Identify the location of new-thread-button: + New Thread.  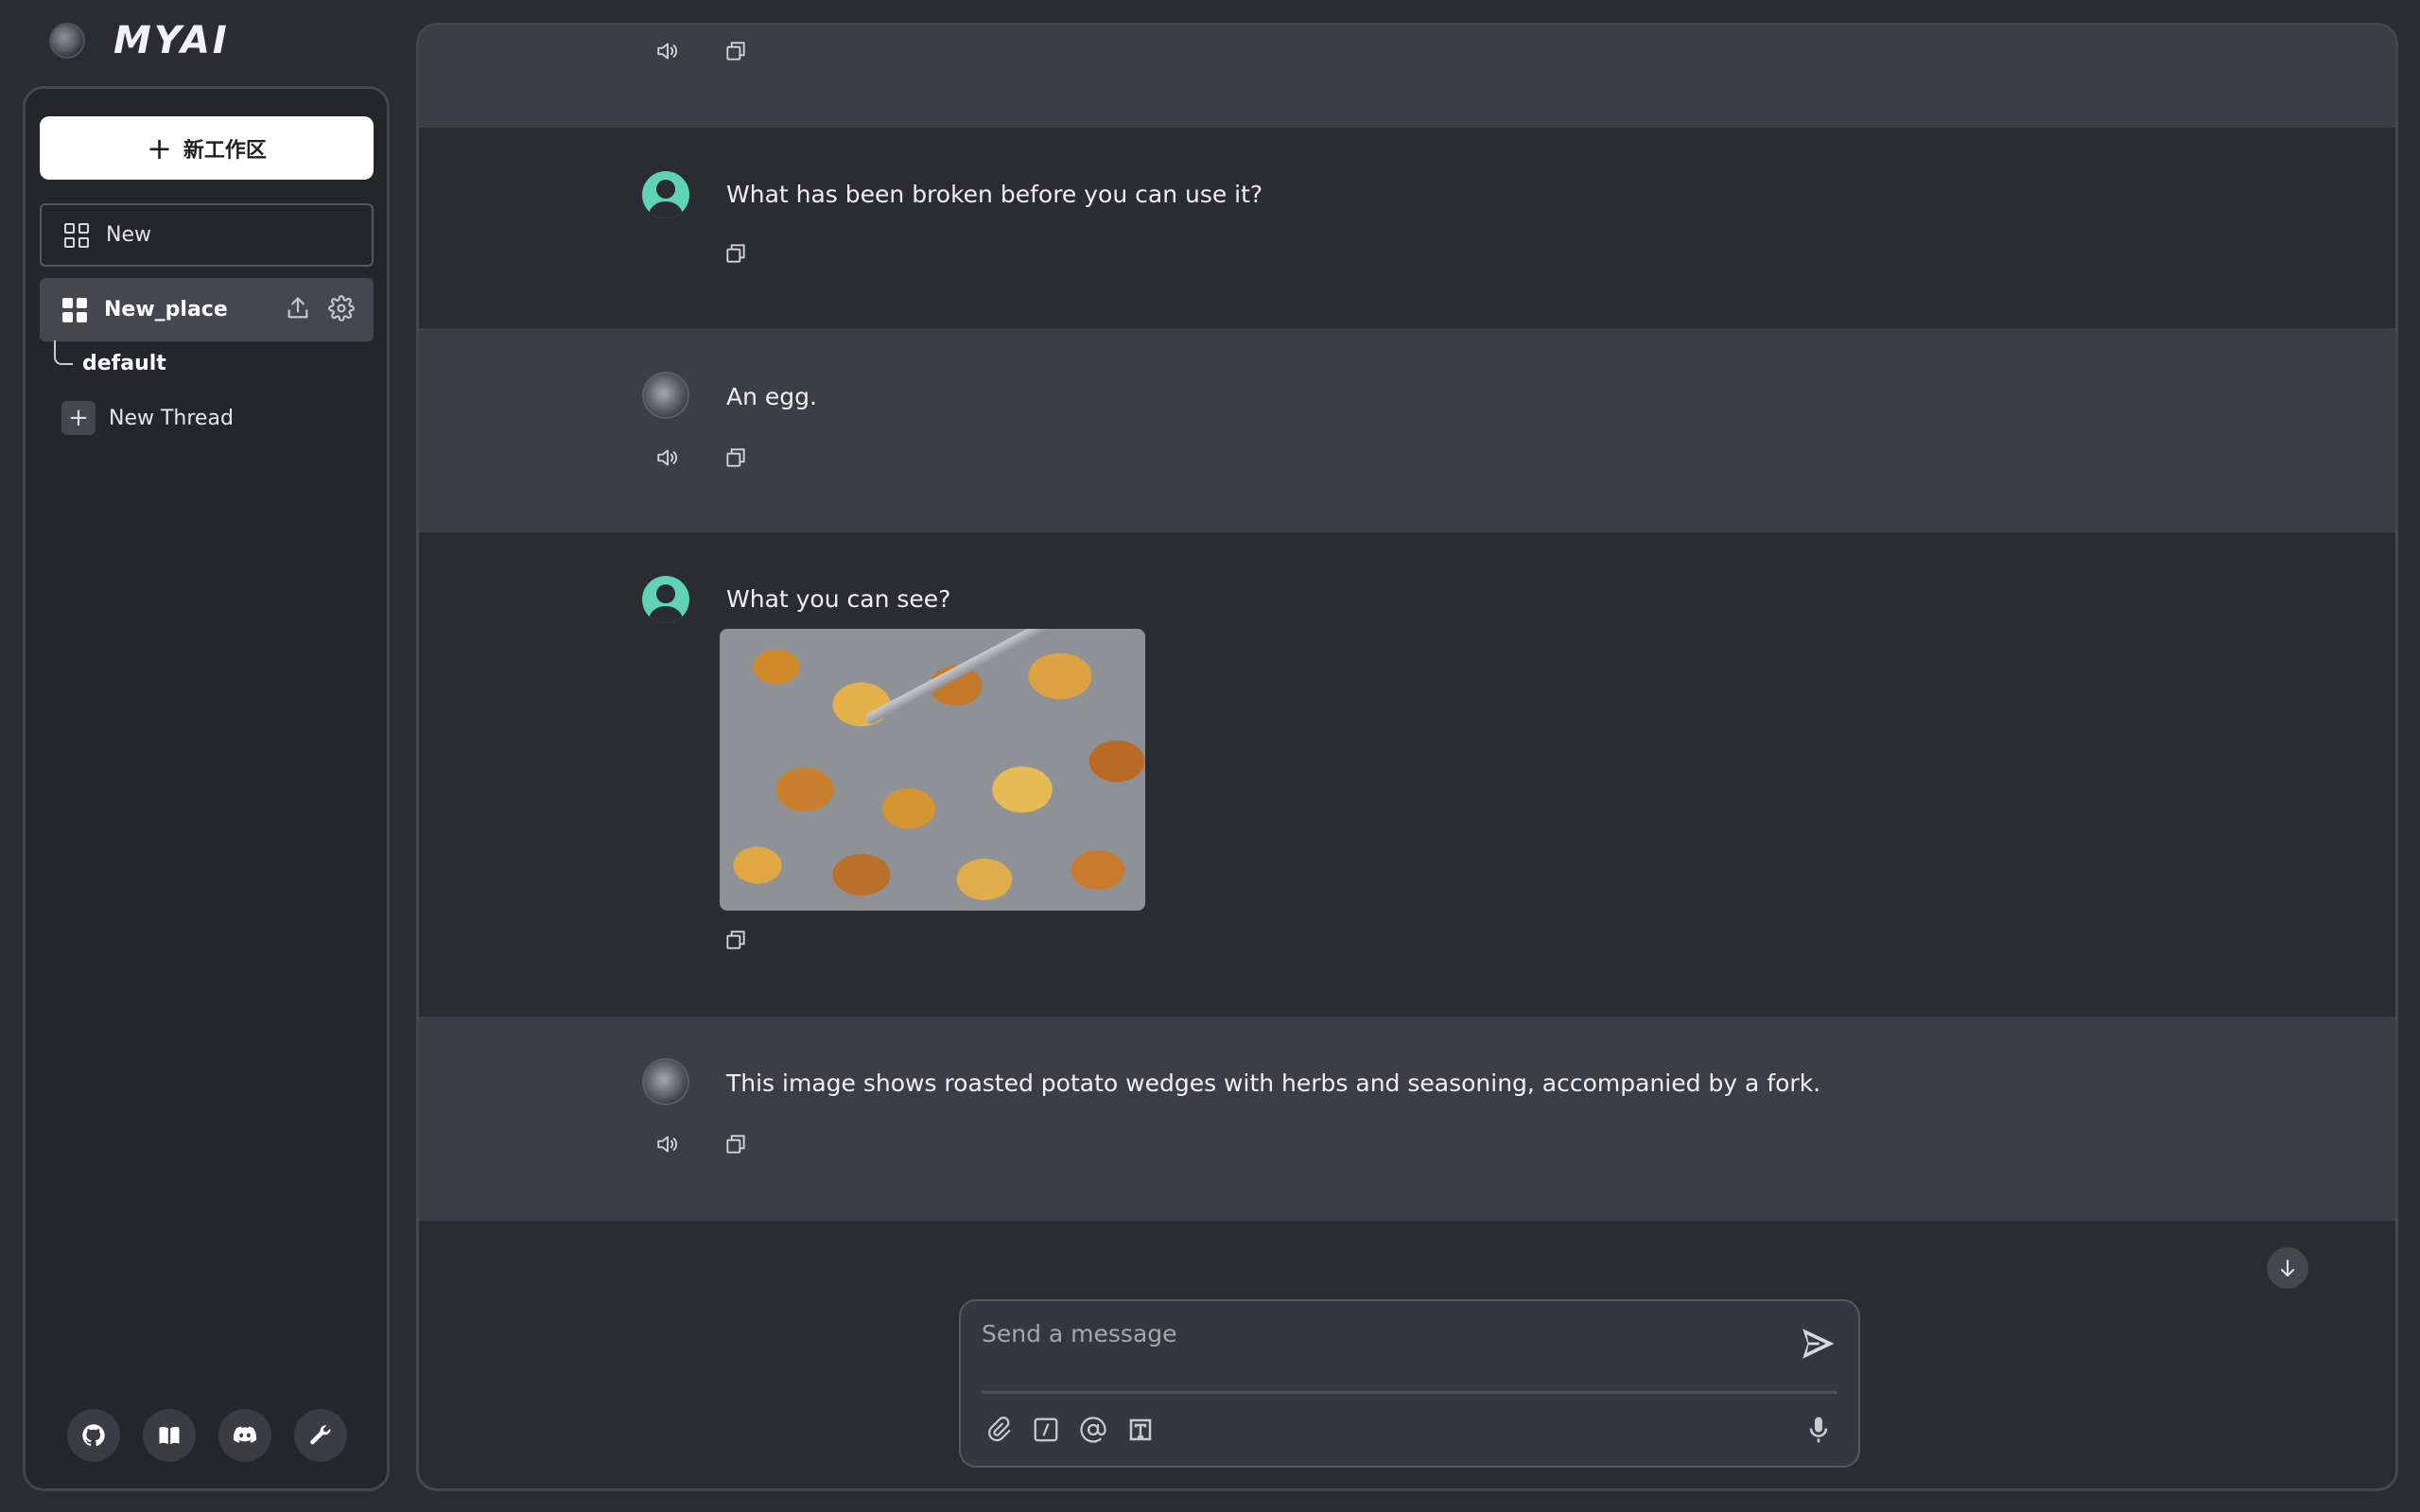
(148, 418).